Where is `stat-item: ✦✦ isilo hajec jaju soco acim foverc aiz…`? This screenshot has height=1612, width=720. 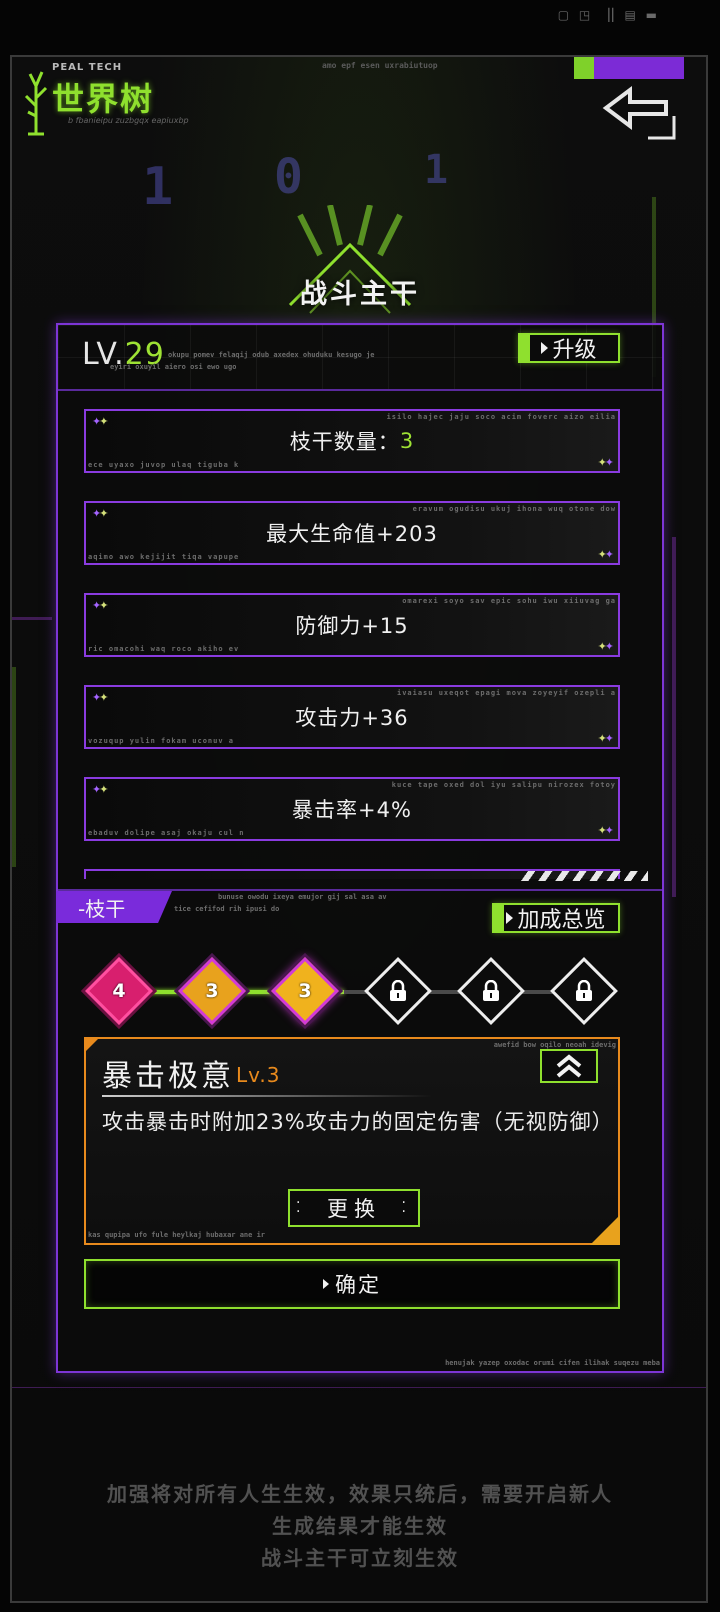 stat-item: ✦✦ isilo hajec jaju soco acim foverc aiz… is located at coordinates (352, 441).